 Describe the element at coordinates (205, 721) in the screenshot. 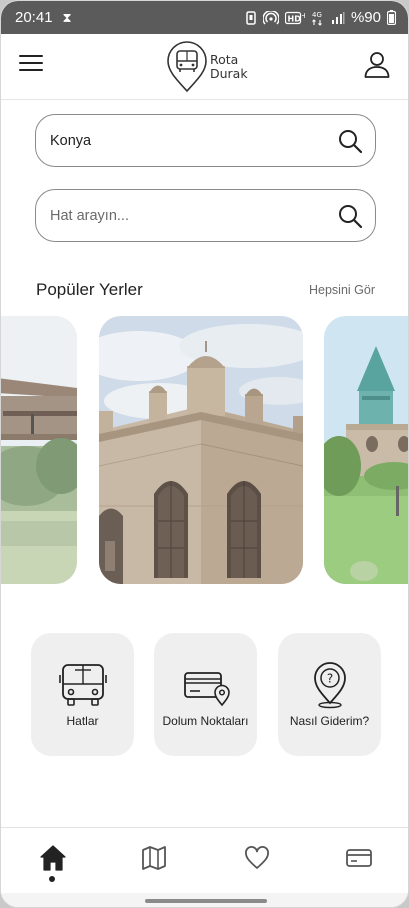

I see `topup-points-label: Dolum Noktaları` at that location.